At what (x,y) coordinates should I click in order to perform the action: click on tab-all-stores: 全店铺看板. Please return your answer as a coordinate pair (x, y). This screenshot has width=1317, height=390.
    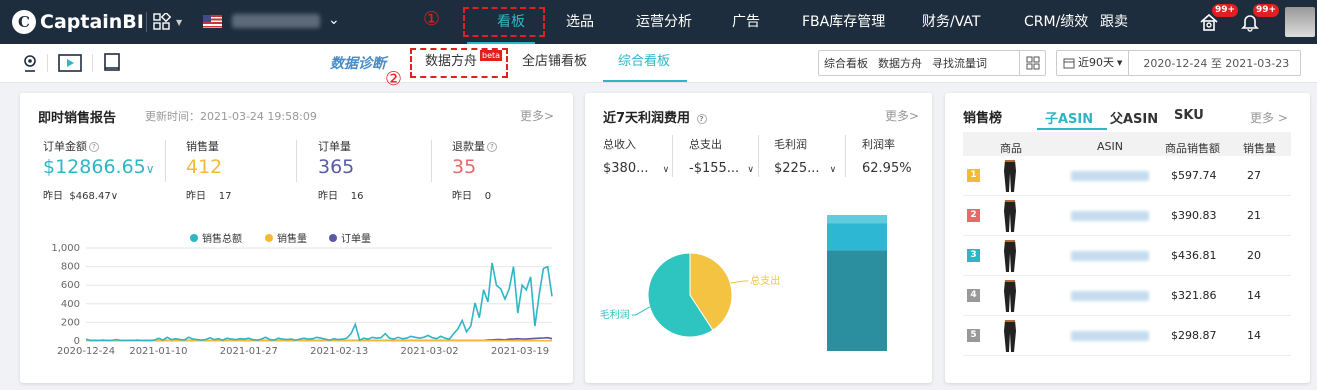
    Looking at the image, I should click on (554, 63).